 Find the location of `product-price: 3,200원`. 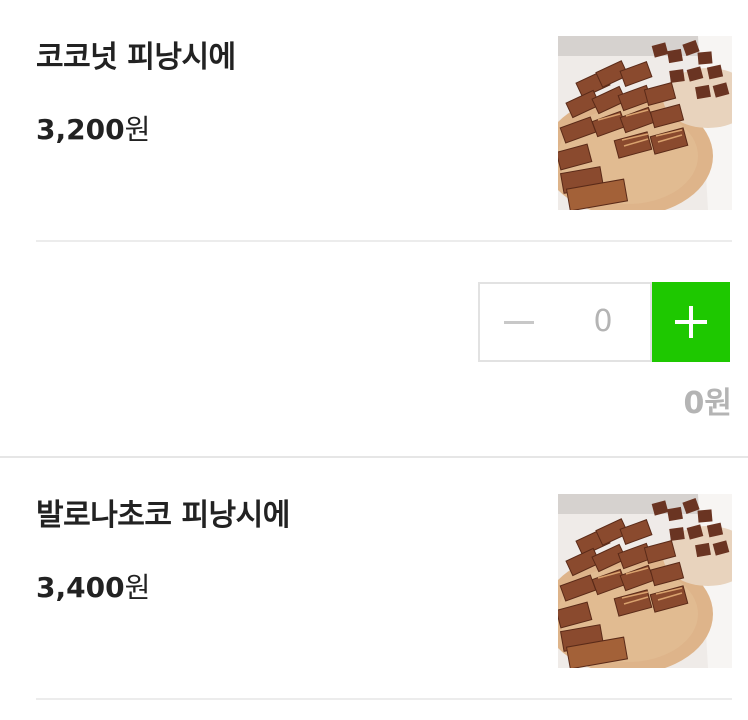

product-price: 3,200원 is located at coordinates (93, 128).